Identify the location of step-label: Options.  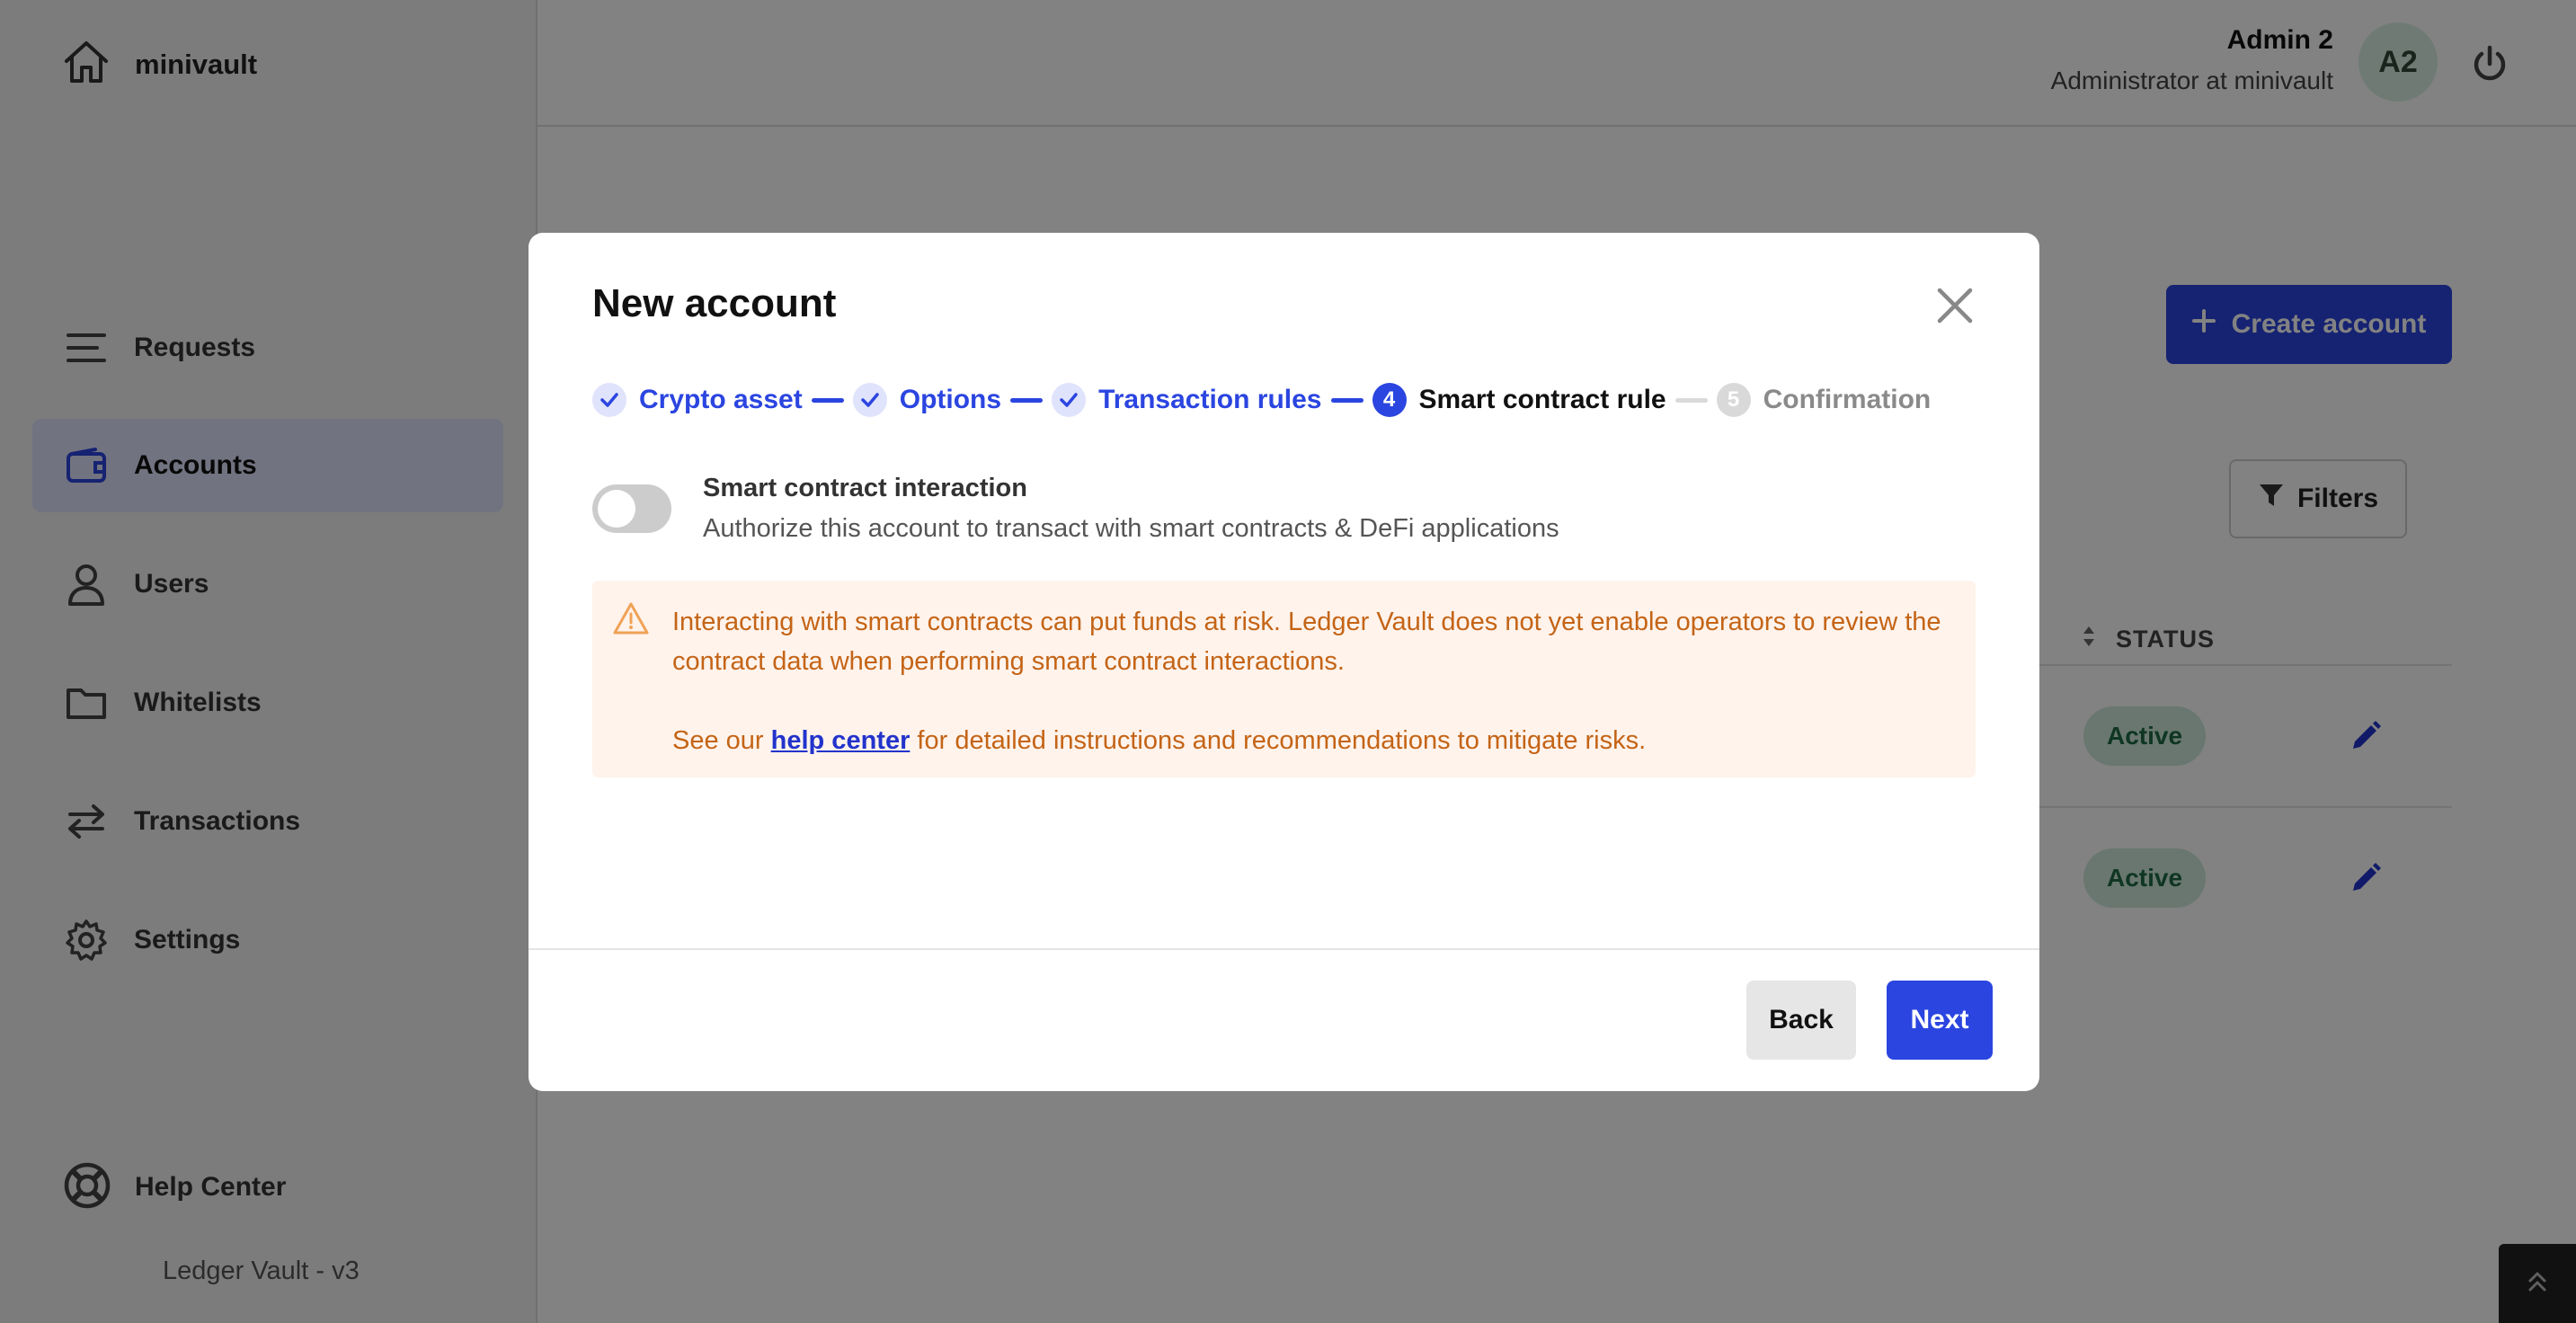
(950, 399).